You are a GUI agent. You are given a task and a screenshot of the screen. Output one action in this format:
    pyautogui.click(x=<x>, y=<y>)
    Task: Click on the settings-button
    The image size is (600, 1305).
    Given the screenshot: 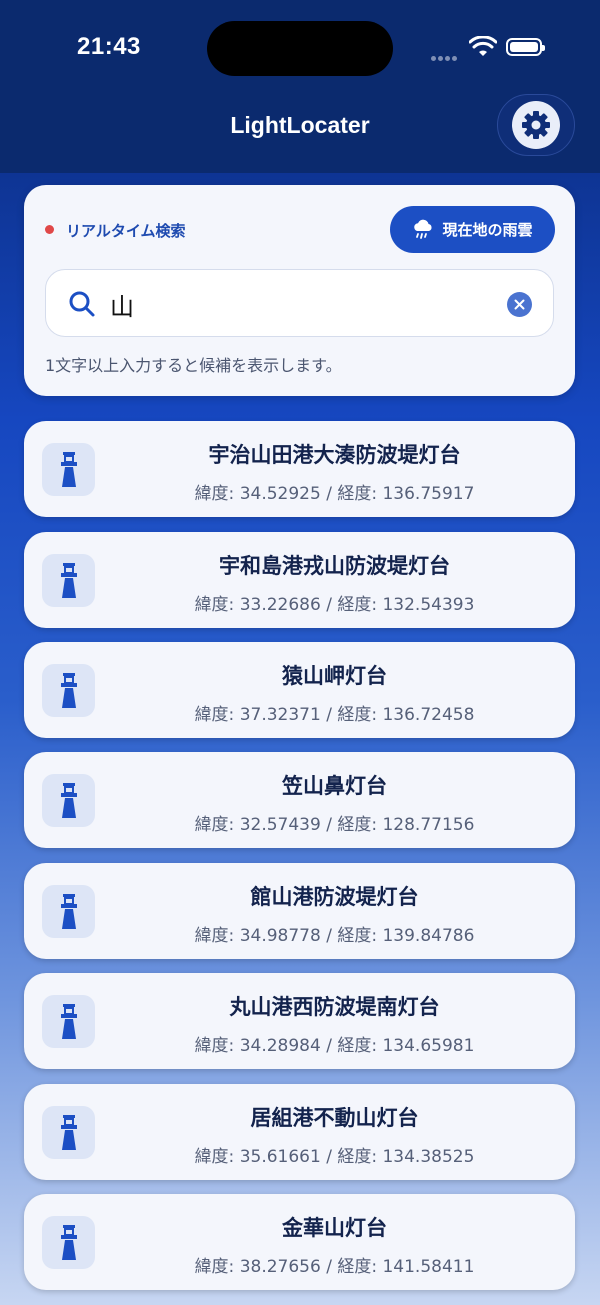 What is the action you would take?
    pyautogui.click(x=536, y=125)
    